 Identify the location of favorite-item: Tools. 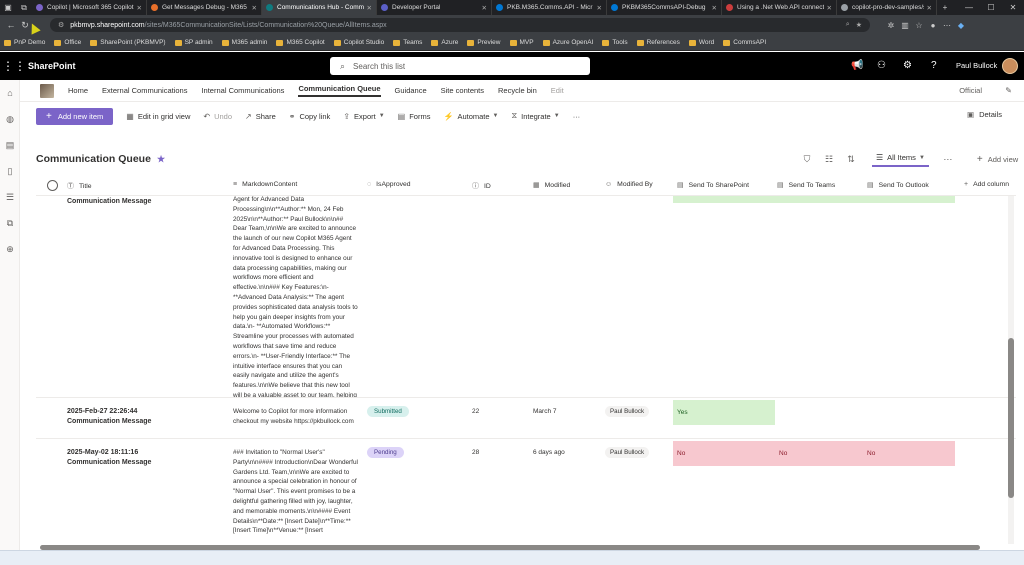
(615, 42).